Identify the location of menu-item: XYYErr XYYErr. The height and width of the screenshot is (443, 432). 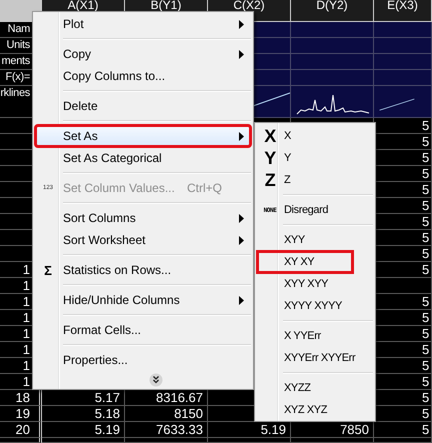
(315, 358).